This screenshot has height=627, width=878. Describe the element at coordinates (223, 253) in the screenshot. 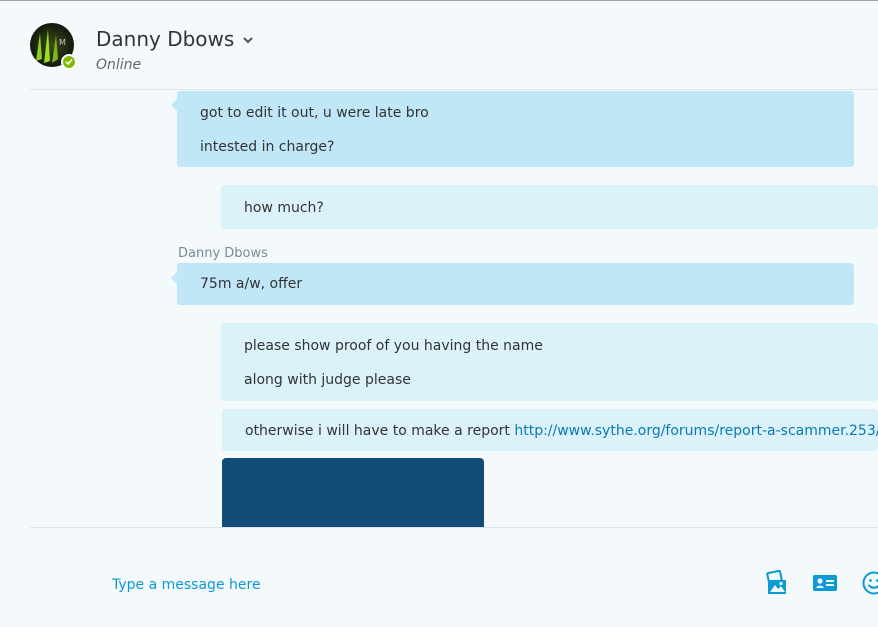

I see `sender-name: Danny Dbows` at that location.